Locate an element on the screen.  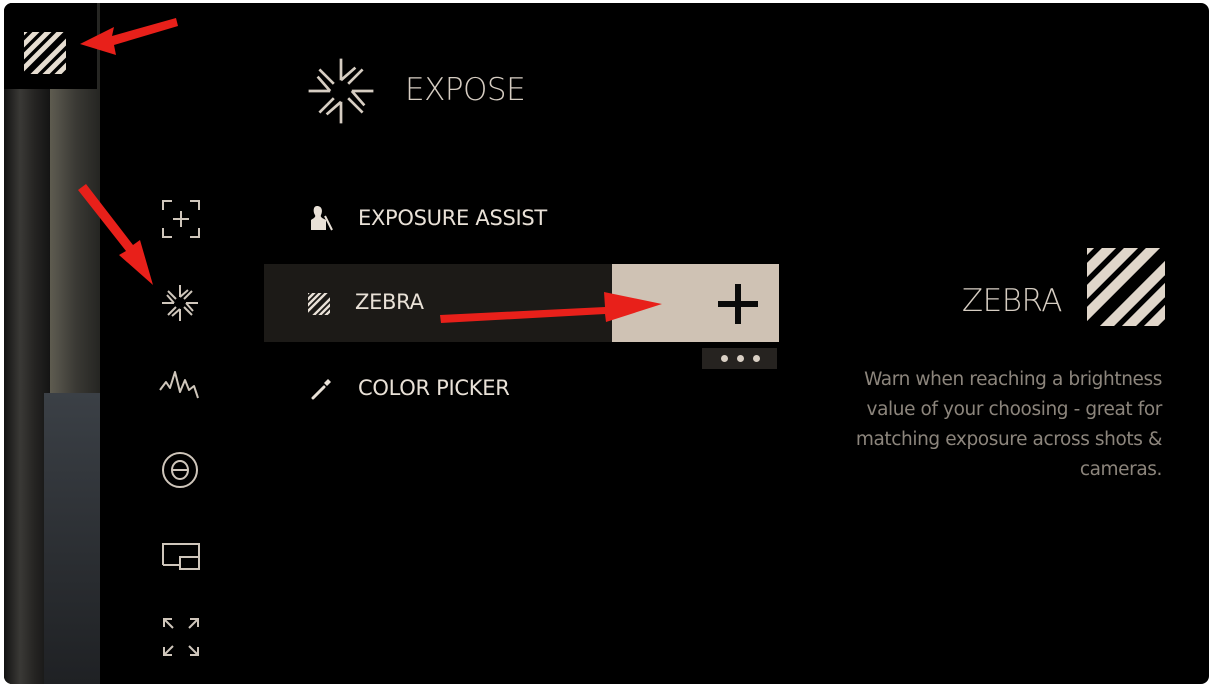
detail-zebra-icon is located at coordinates (1126, 287).